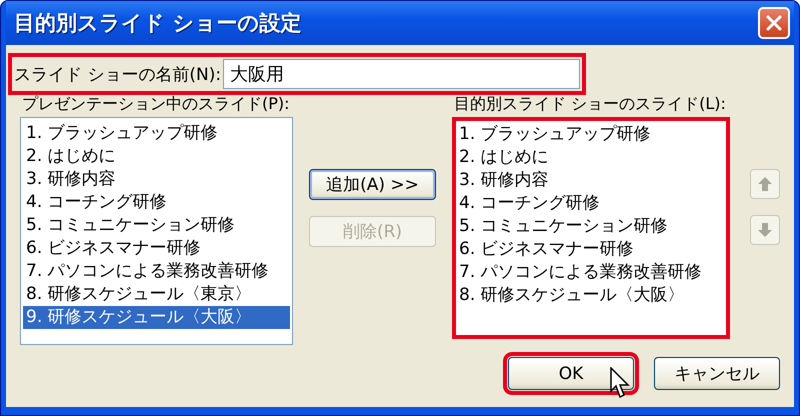  Describe the element at coordinates (372, 184) in the screenshot. I see `add-button: 追加(A) >>` at that location.